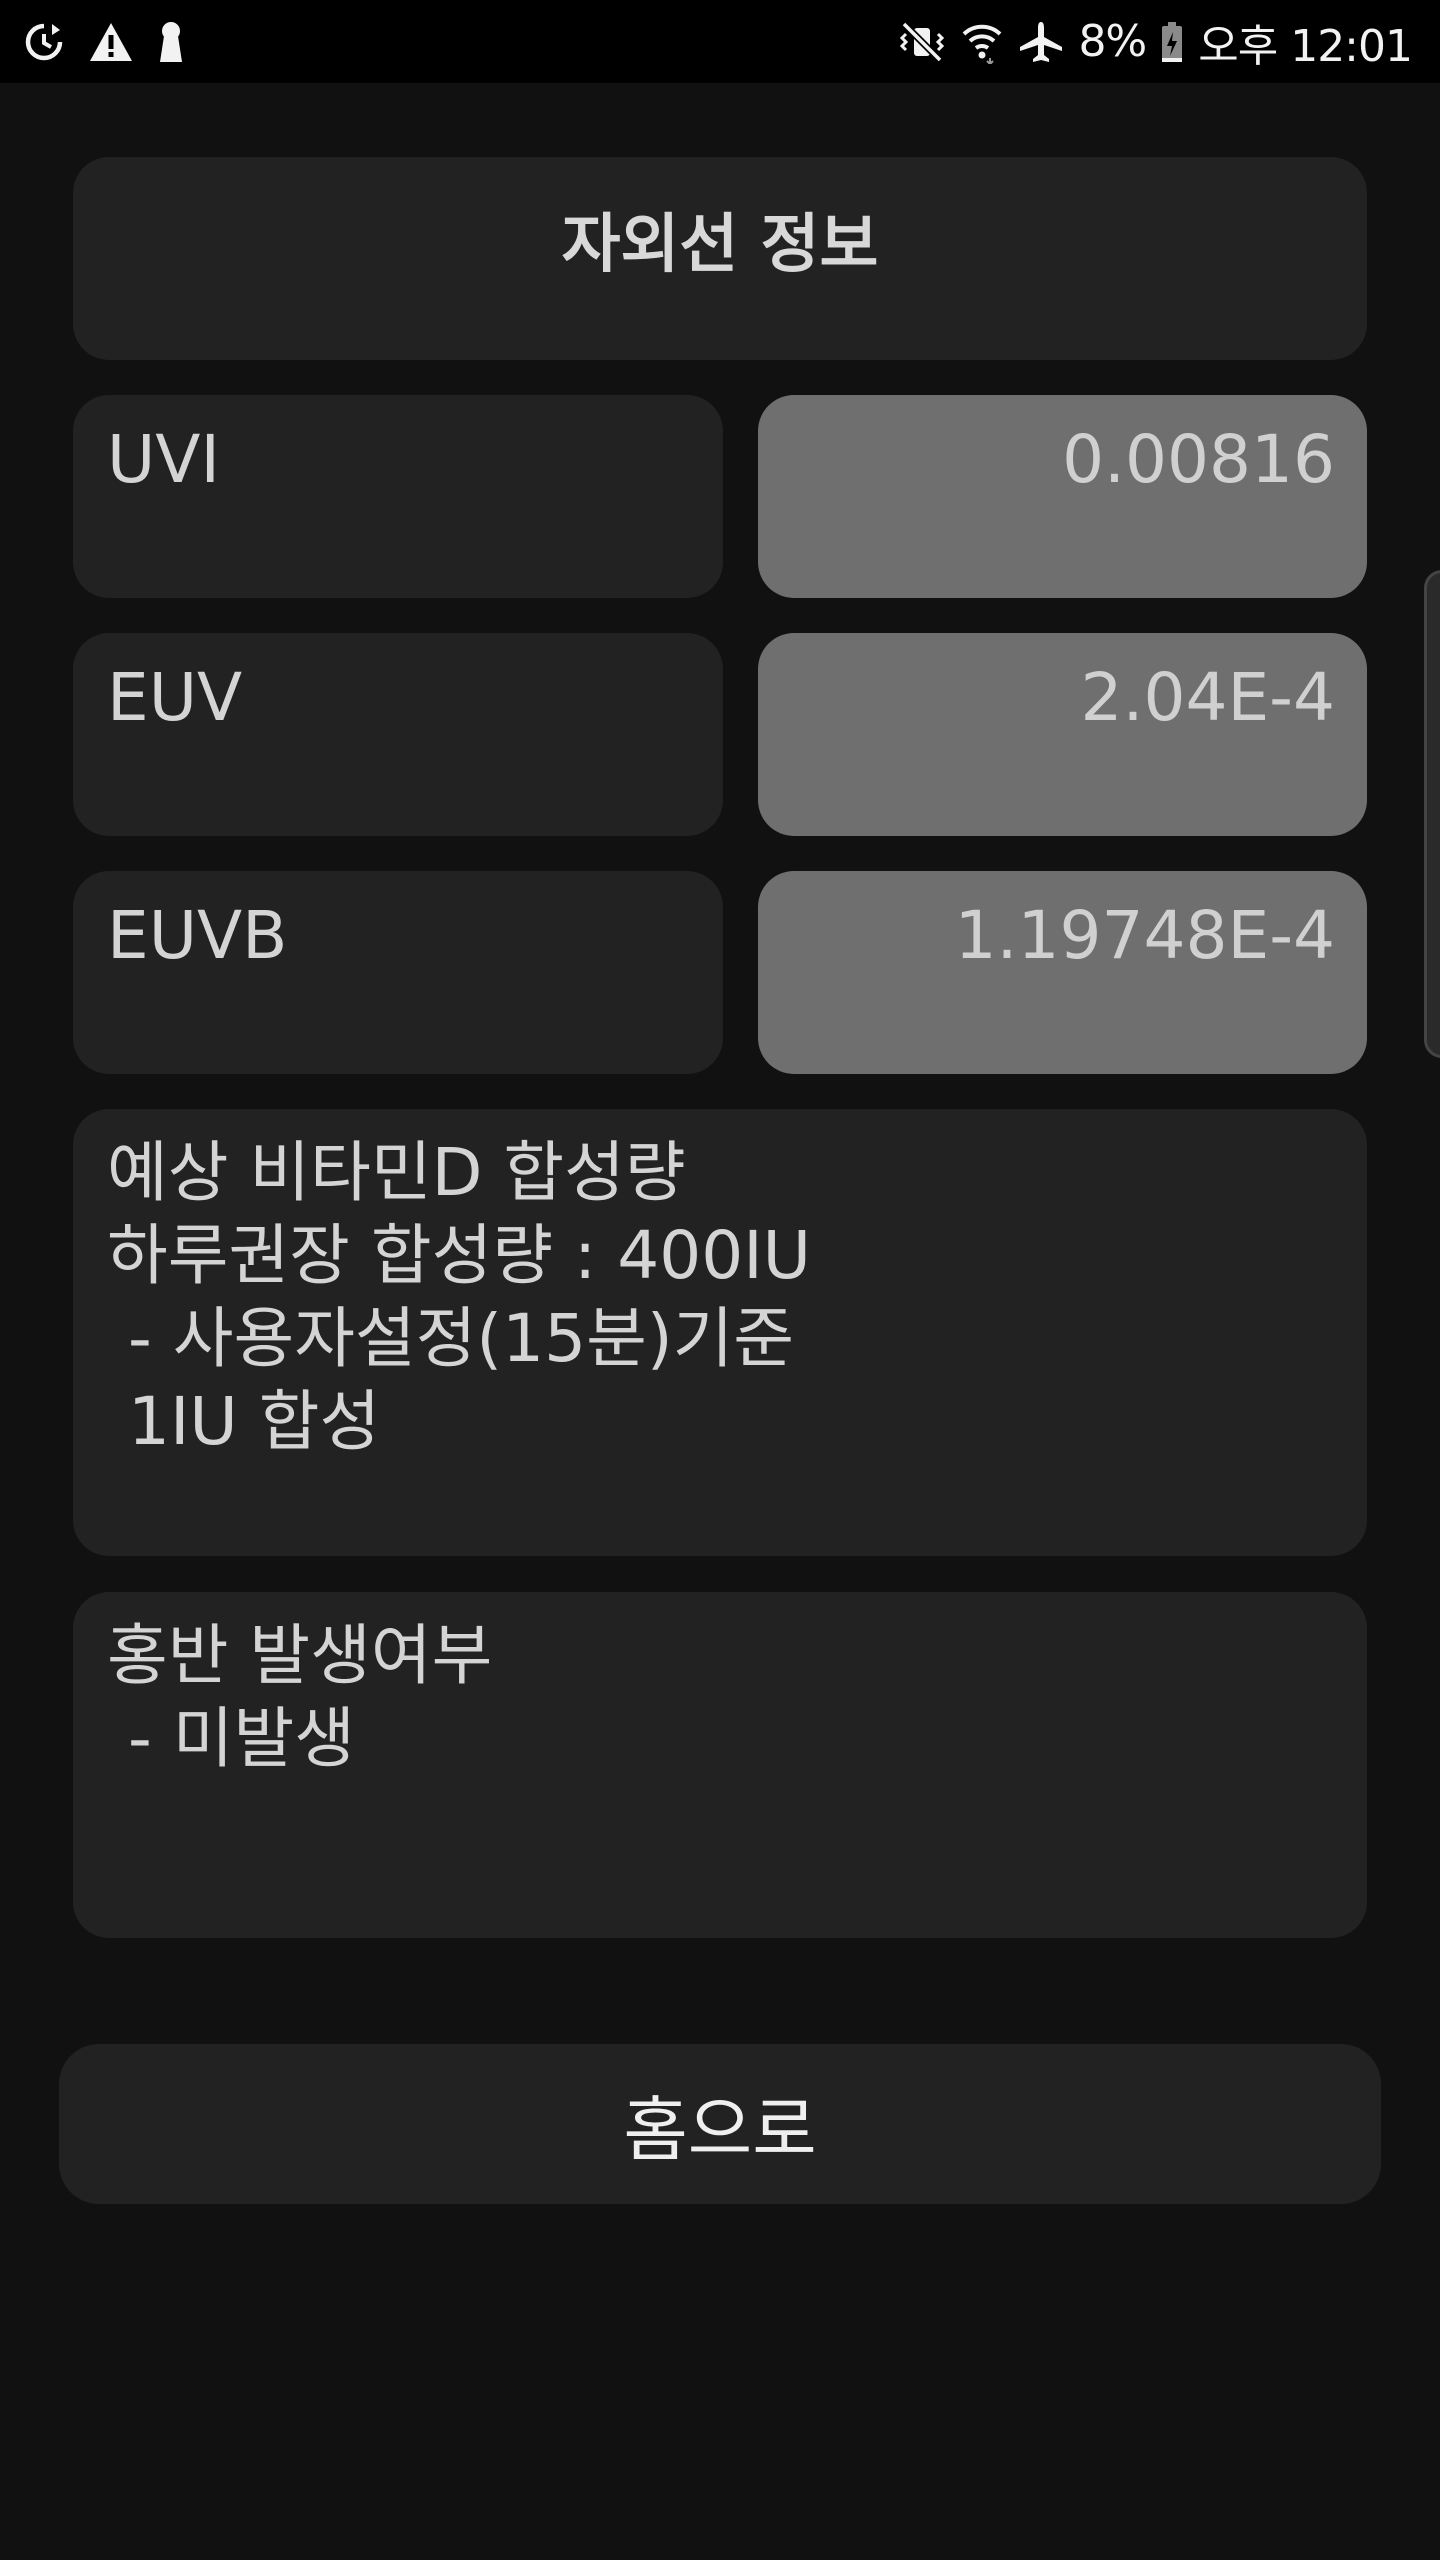 The height and width of the screenshot is (2560, 1440). What do you see at coordinates (171, 42) in the screenshot?
I see `keyhole-icon` at bounding box center [171, 42].